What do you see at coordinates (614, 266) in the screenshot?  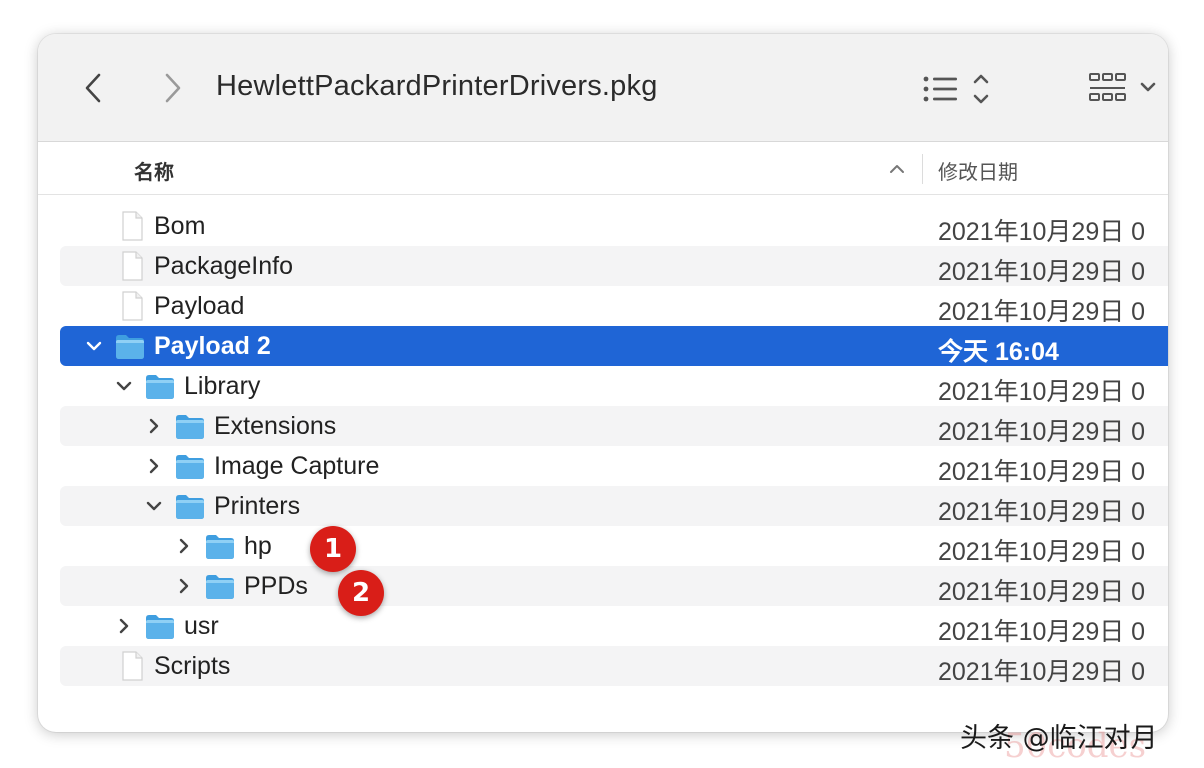 I see `file-row: PackageInfo 2021年10月29日 0` at bounding box center [614, 266].